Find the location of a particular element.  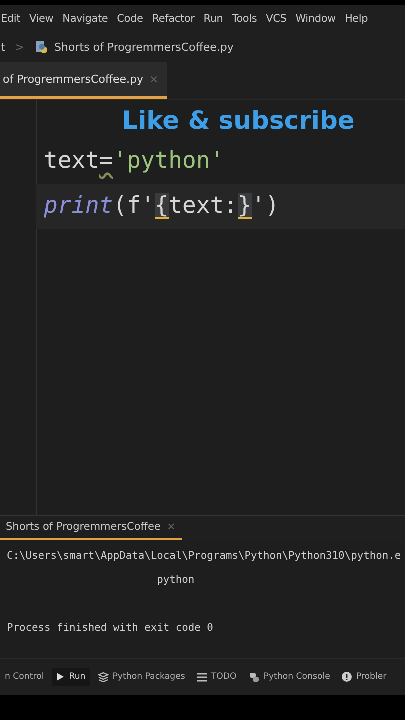

tool-window-button: TODO is located at coordinates (217, 677).